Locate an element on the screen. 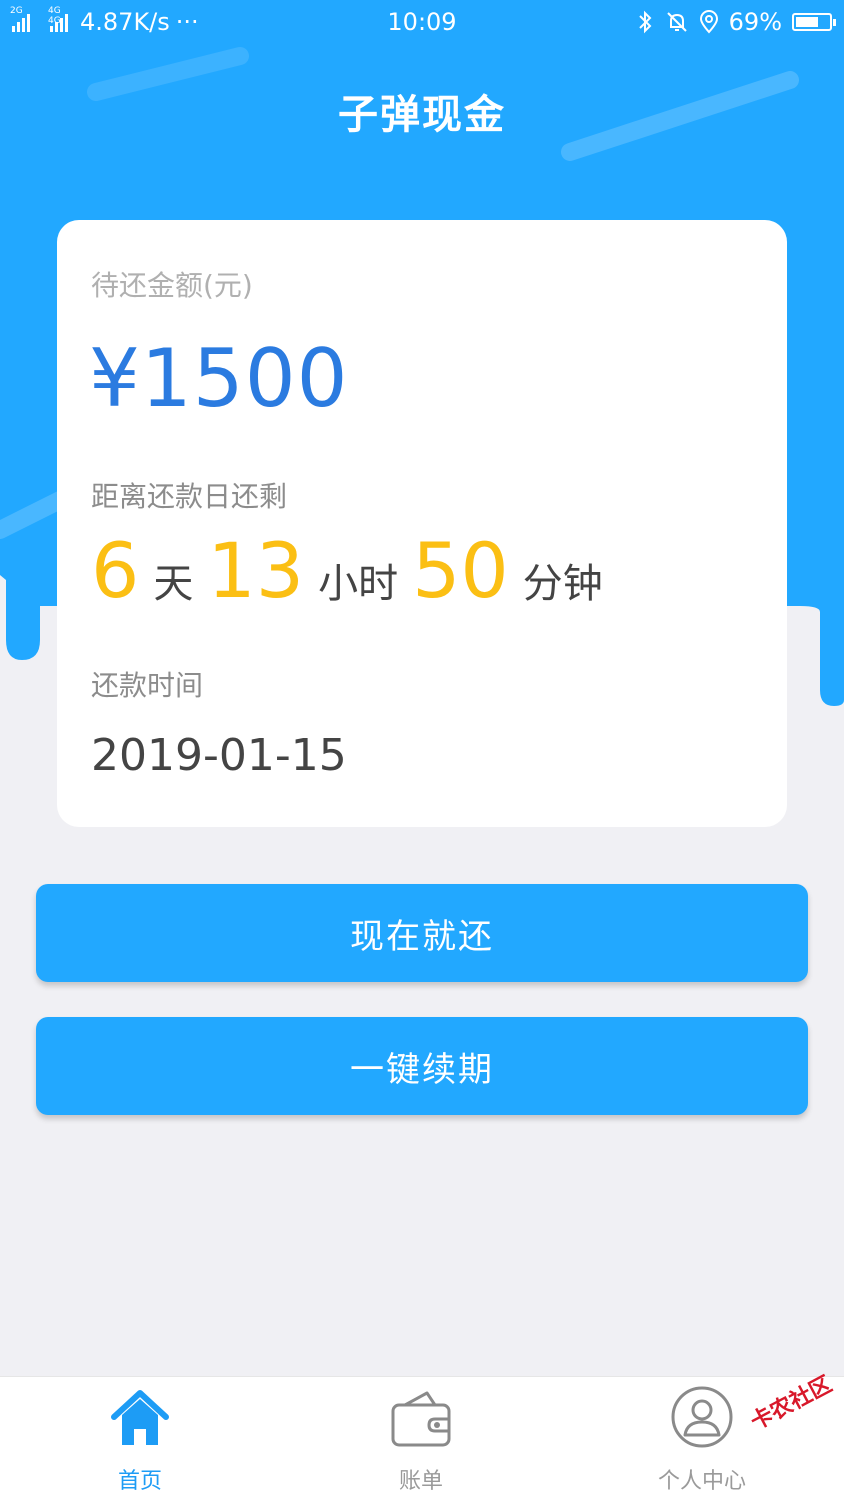 This screenshot has height=1501, width=844. remaining-label: 距离还款日还剩 is located at coordinates (189, 496).